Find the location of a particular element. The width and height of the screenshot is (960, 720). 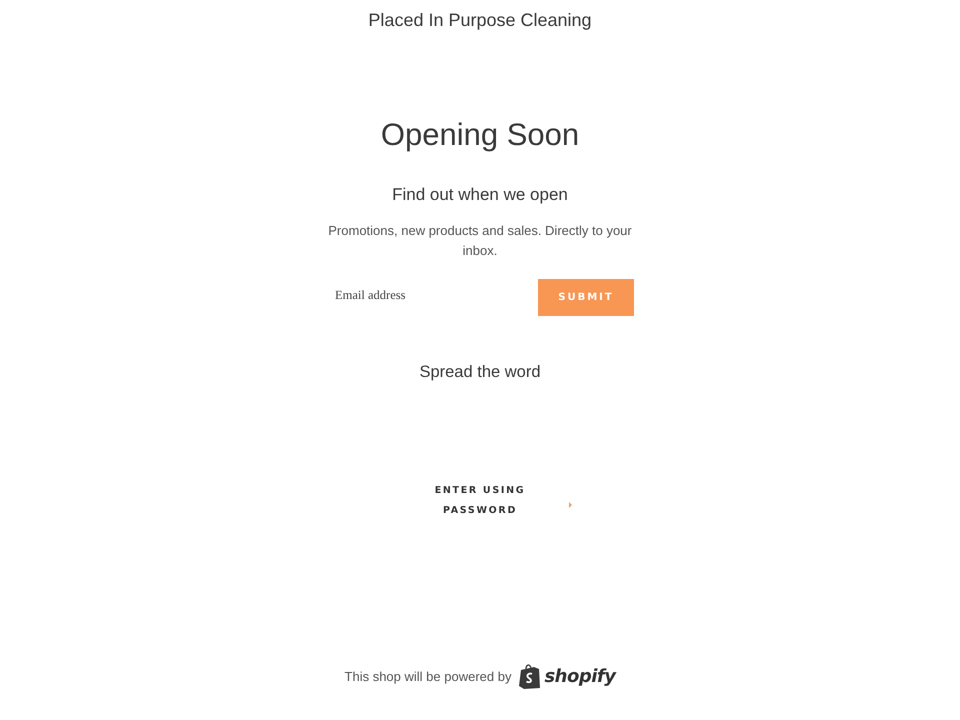

password-link: ENTER USING PASSWORD is located at coordinates (480, 501).